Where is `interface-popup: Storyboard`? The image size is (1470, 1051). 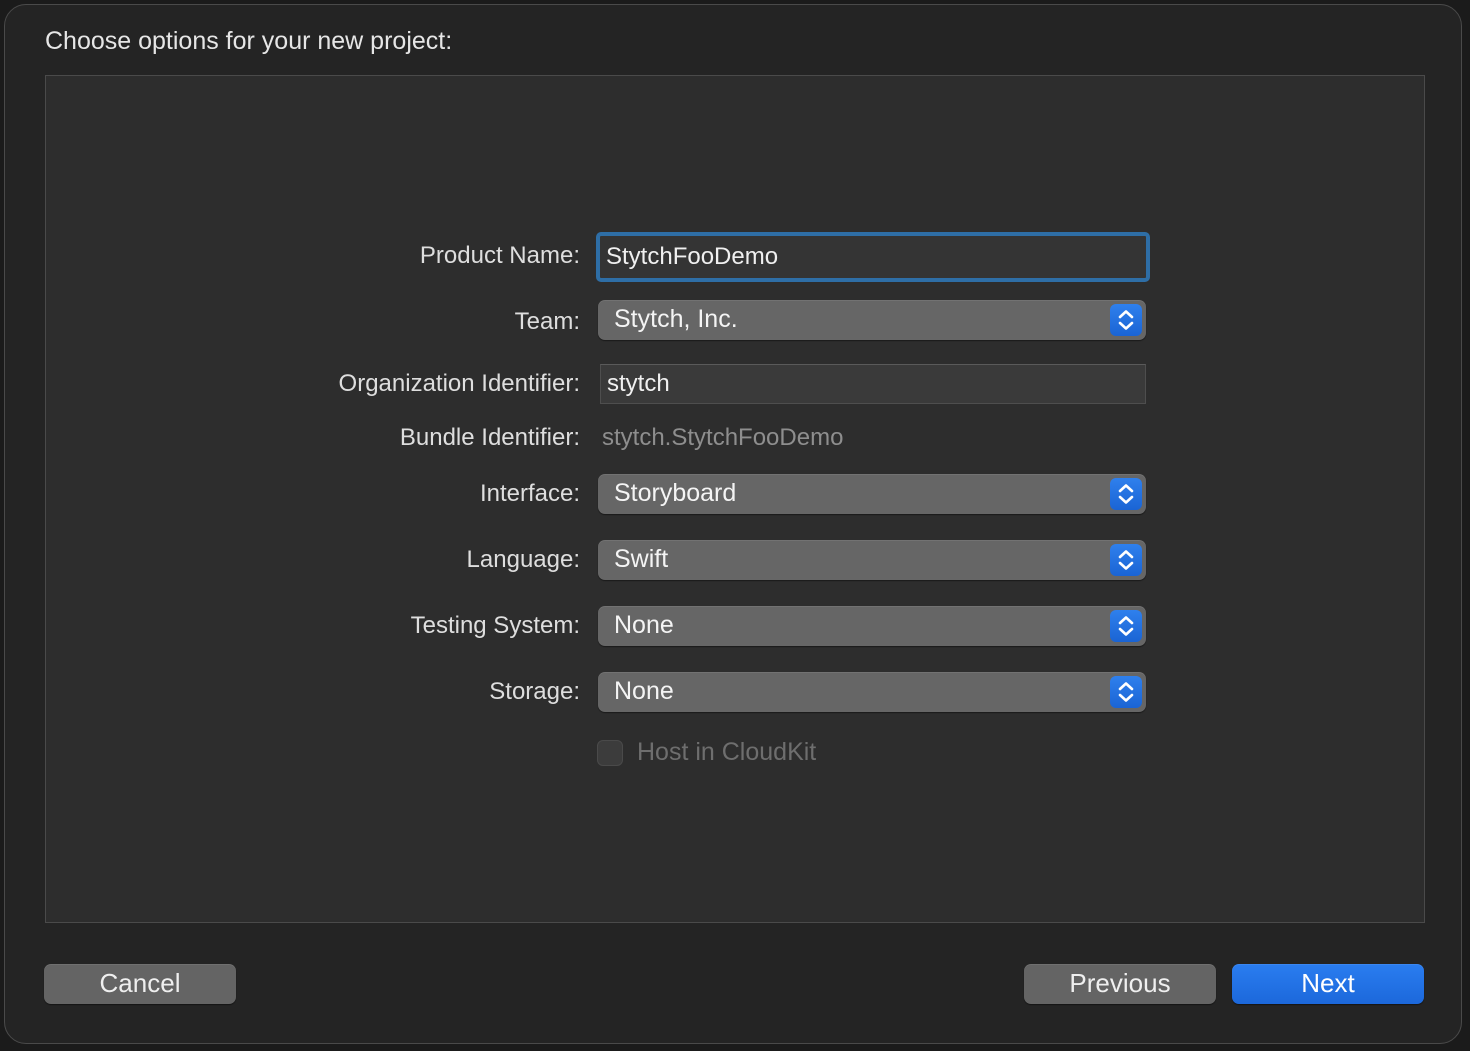 interface-popup: Storyboard is located at coordinates (872, 494).